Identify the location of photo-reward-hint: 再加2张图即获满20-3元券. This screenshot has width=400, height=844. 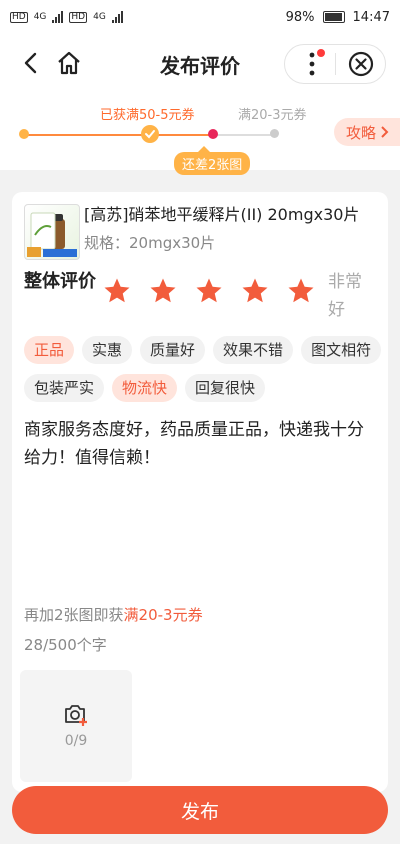
(113, 614).